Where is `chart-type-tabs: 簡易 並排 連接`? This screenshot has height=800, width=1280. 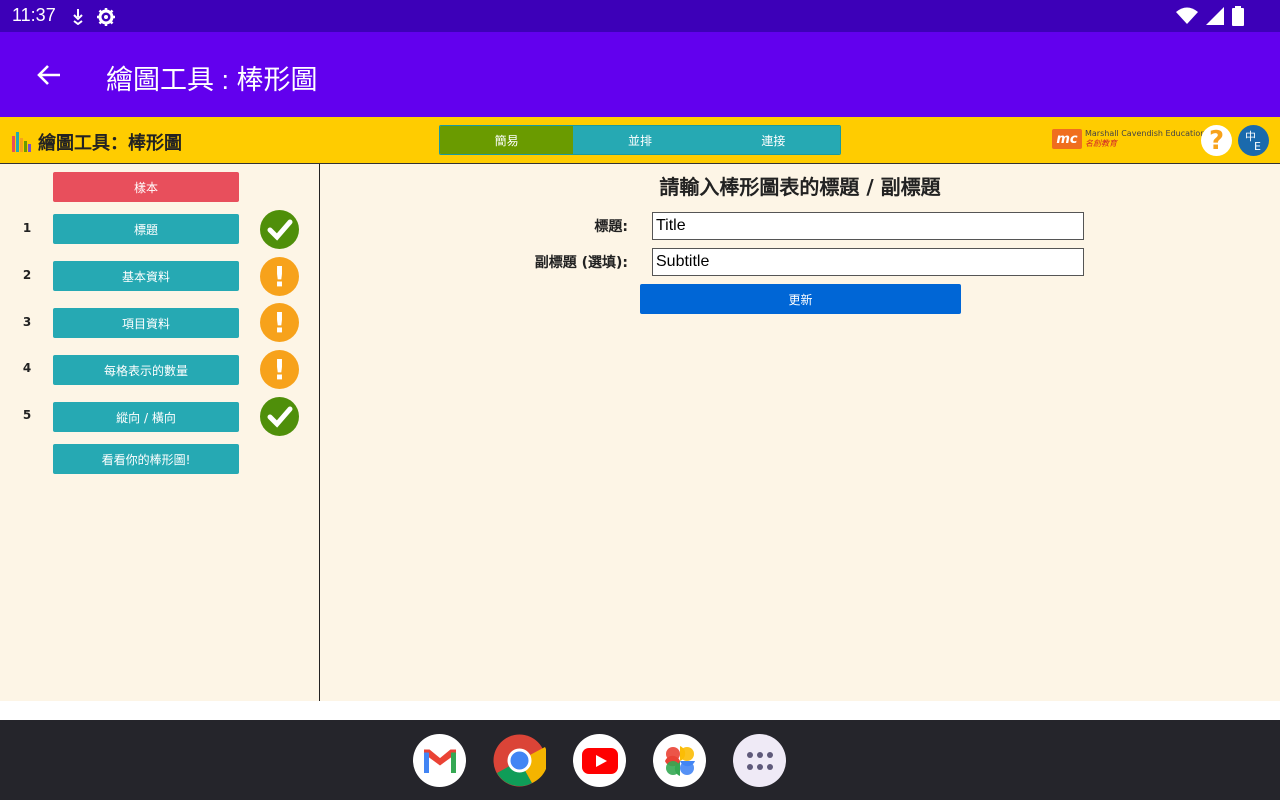 chart-type-tabs: 簡易 並排 連接 is located at coordinates (640, 140).